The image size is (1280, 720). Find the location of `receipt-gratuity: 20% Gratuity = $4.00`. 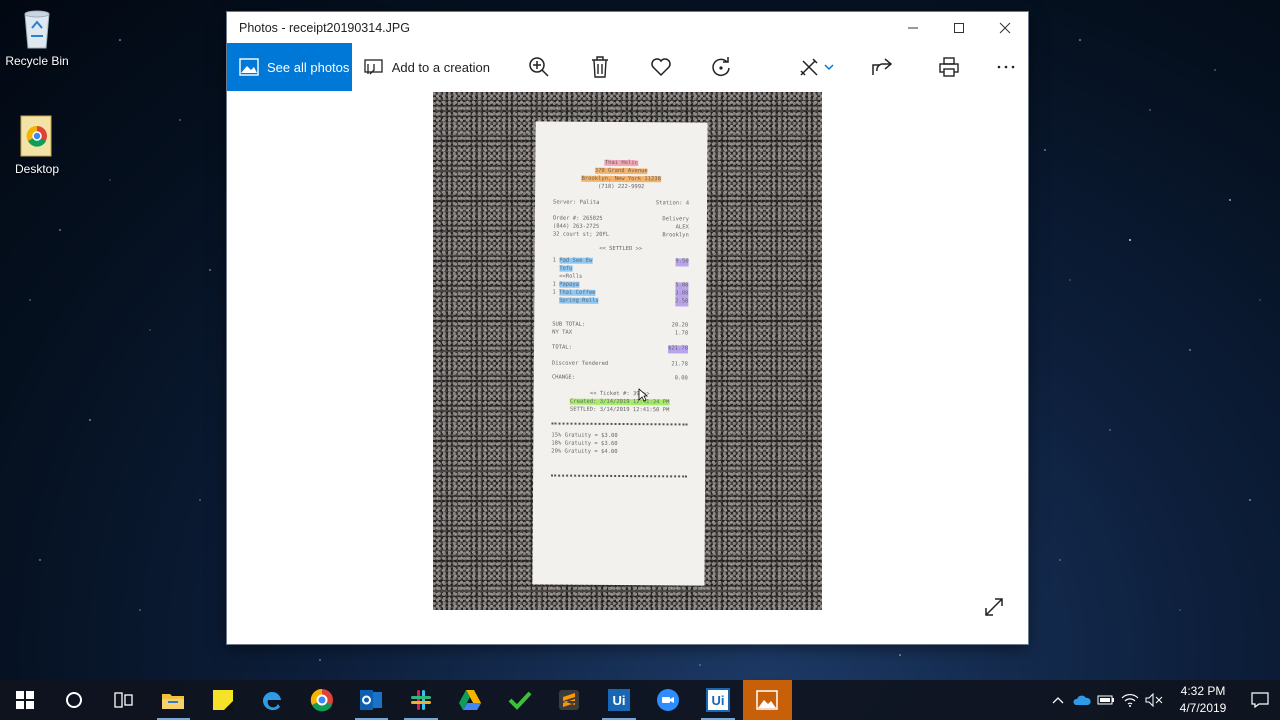

receipt-gratuity: 20% Gratuity = $4.00 is located at coordinates (584, 452).